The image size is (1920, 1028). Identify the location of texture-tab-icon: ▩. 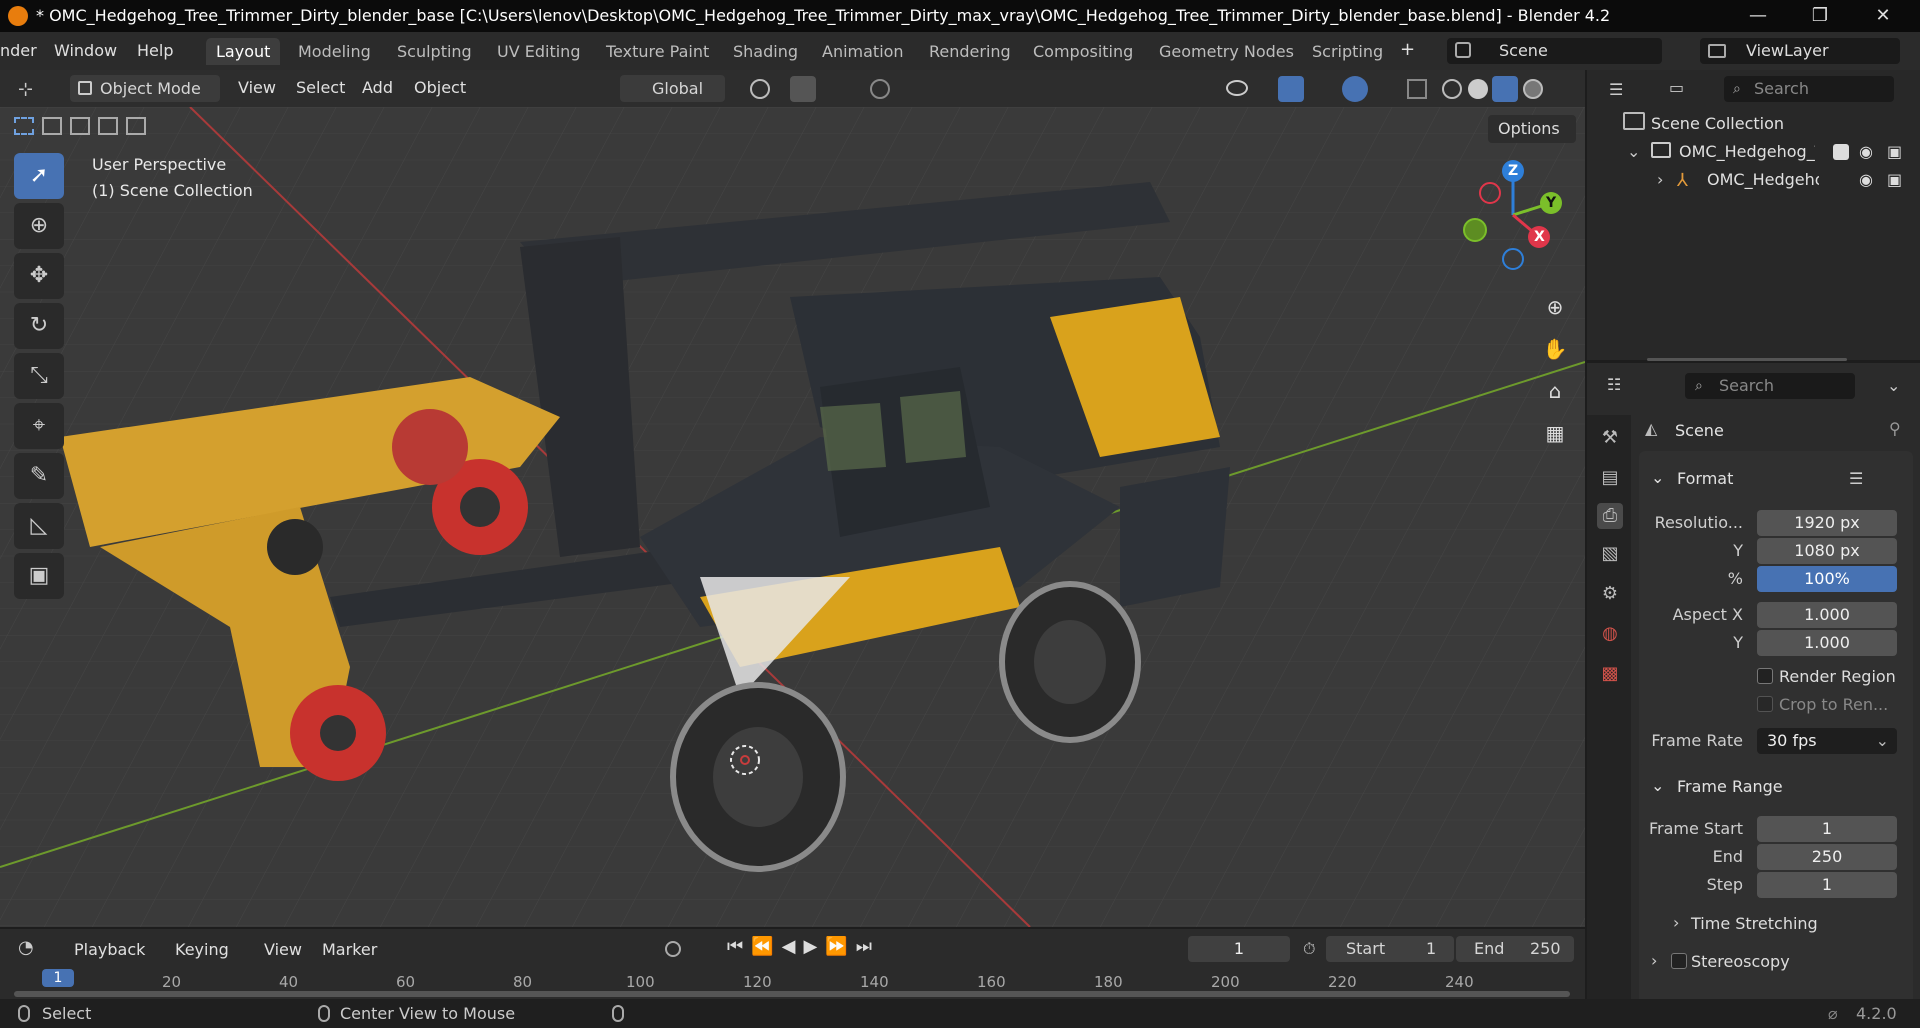
(1610, 674).